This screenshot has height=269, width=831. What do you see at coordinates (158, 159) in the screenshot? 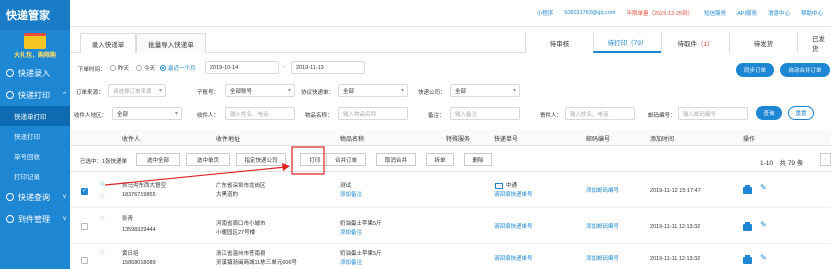
I see `select-all-button: 选中全部` at bounding box center [158, 159].